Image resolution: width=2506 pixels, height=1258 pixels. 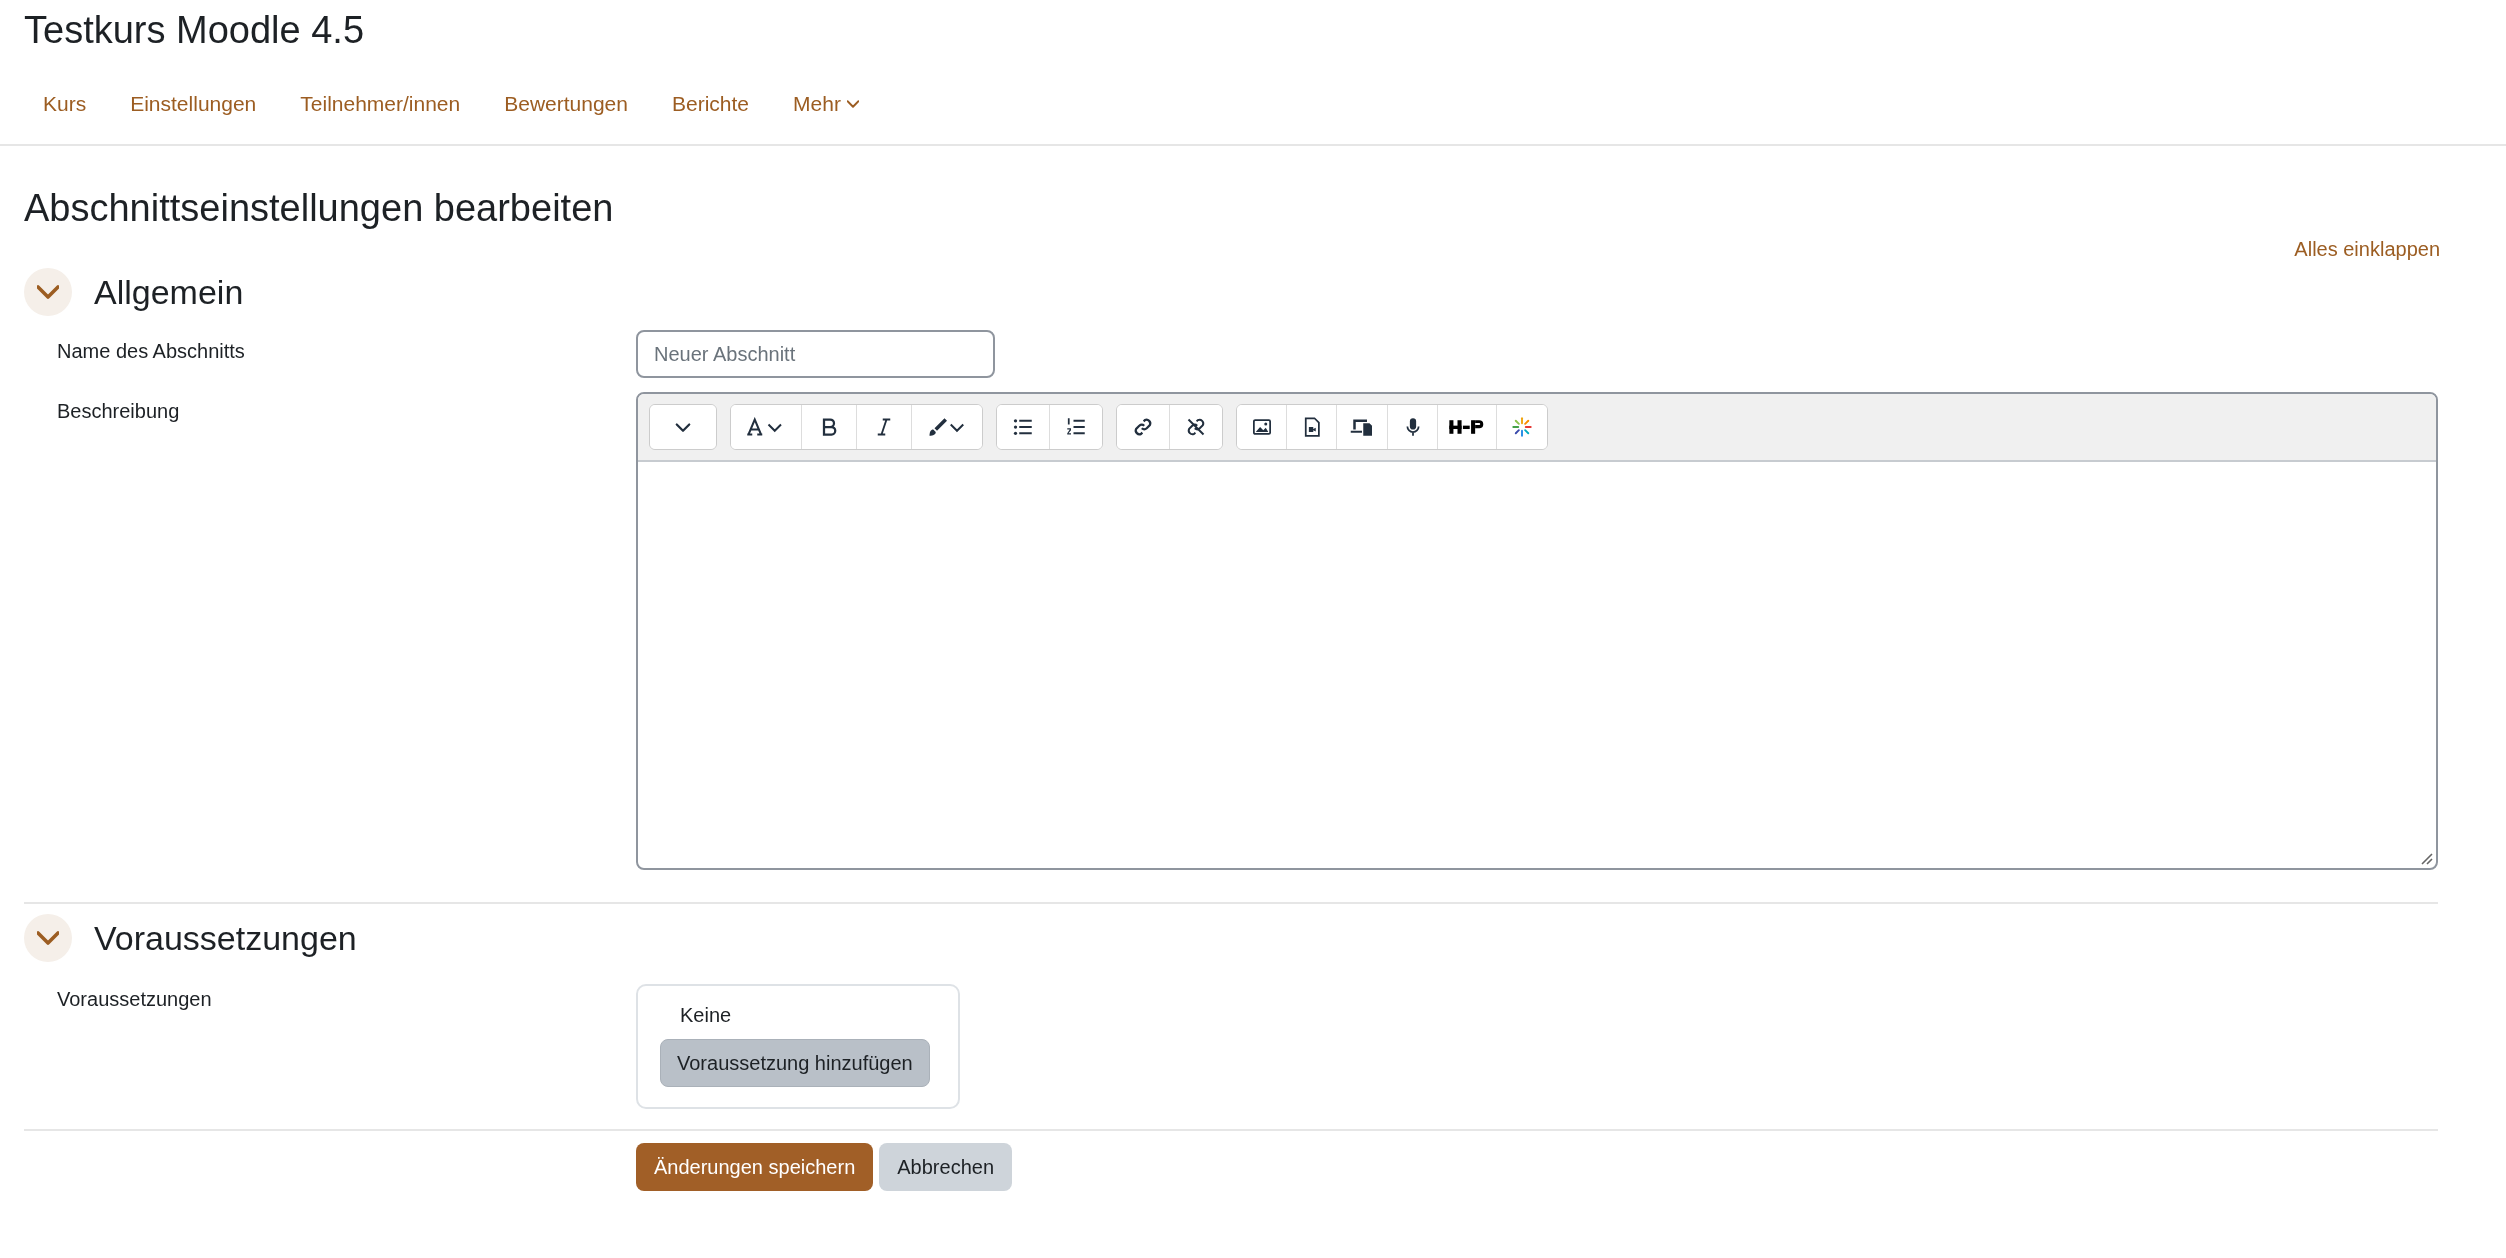 What do you see at coordinates (194, 30) in the screenshot?
I see `course-title: Testkurs Moodle 4.5` at bounding box center [194, 30].